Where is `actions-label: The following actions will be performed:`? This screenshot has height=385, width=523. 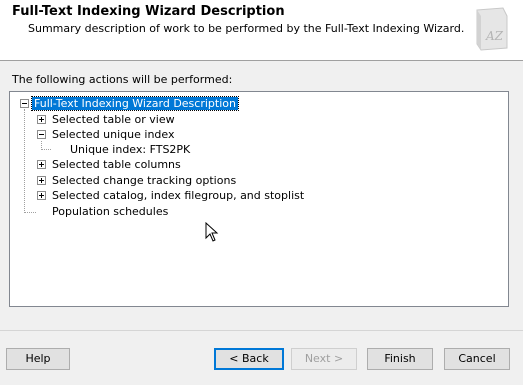 actions-label: The following actions will be performed: is located at coordinates (122, 79).